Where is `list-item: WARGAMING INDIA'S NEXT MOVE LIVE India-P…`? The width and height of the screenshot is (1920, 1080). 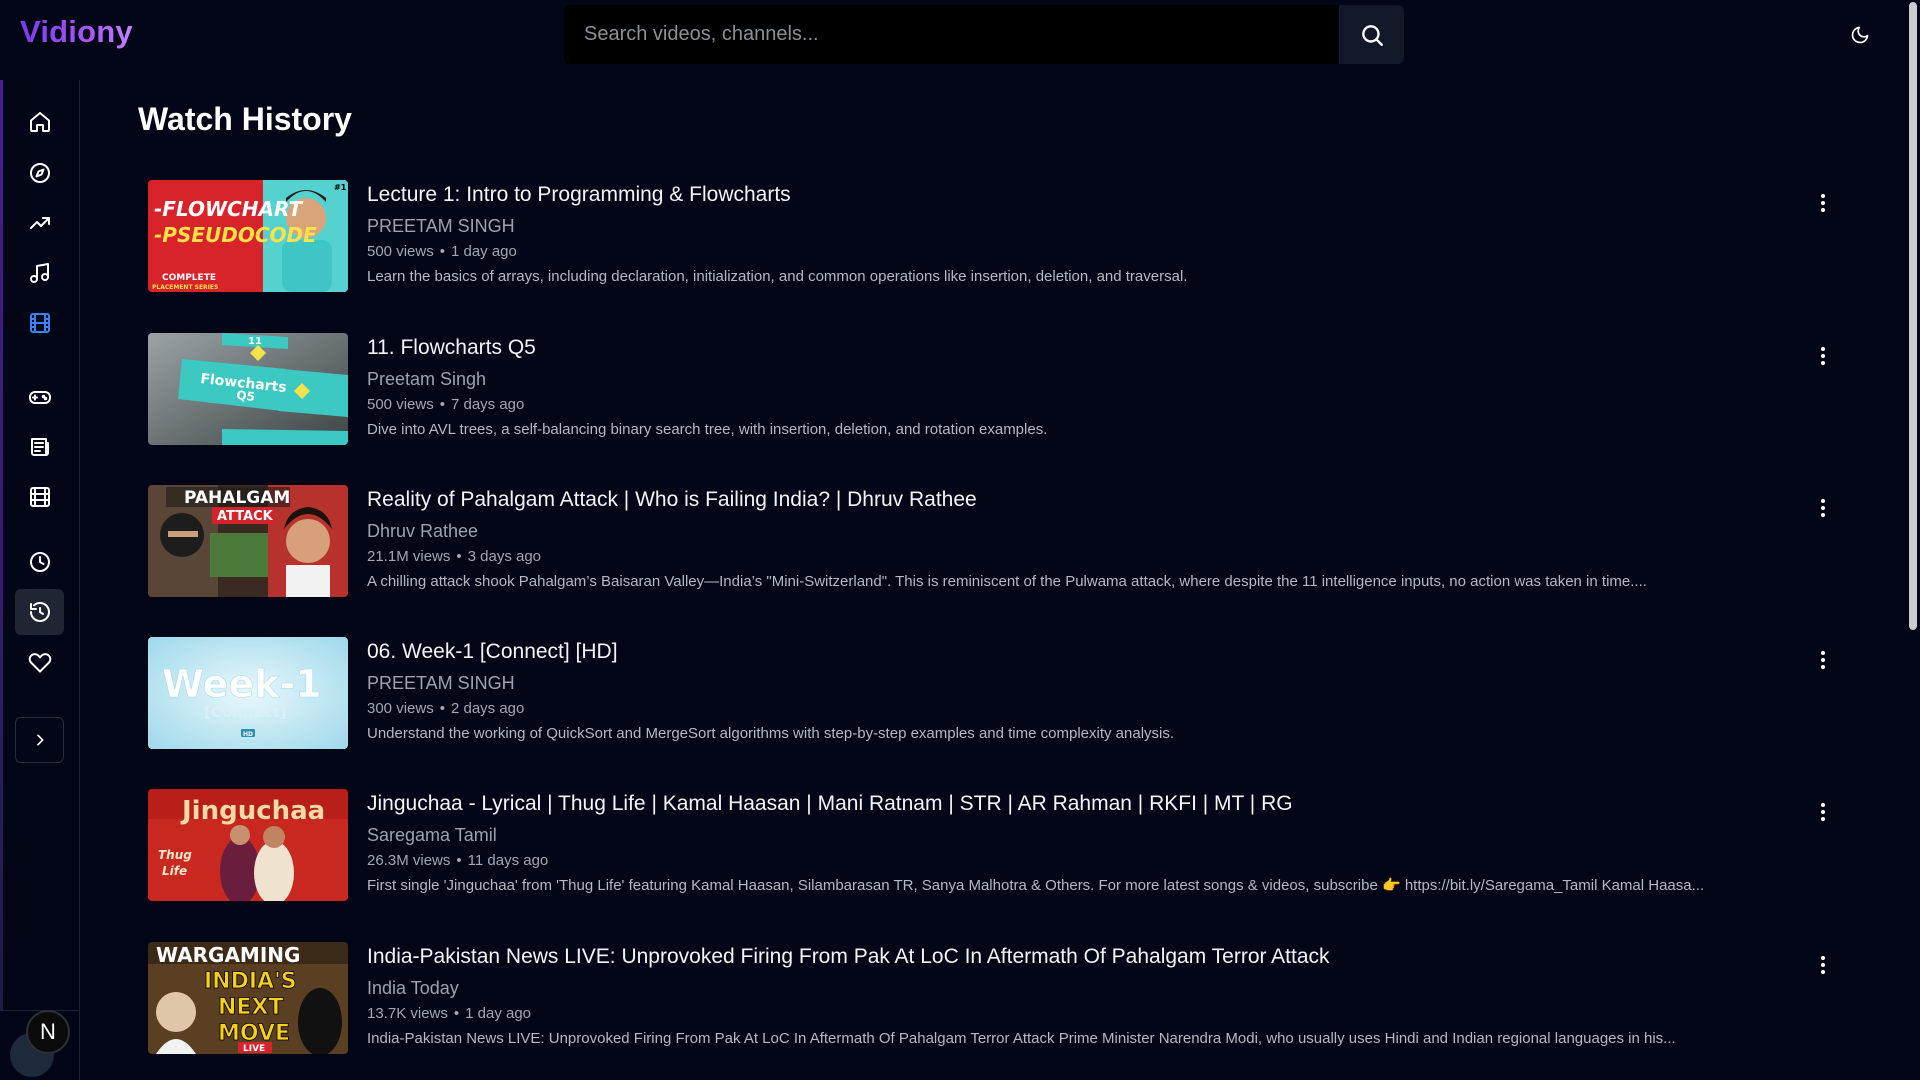
list-item: WARGAMING INDIA'S NEXT MOVE LIVE India-P… is located at coordinates (998, 999).